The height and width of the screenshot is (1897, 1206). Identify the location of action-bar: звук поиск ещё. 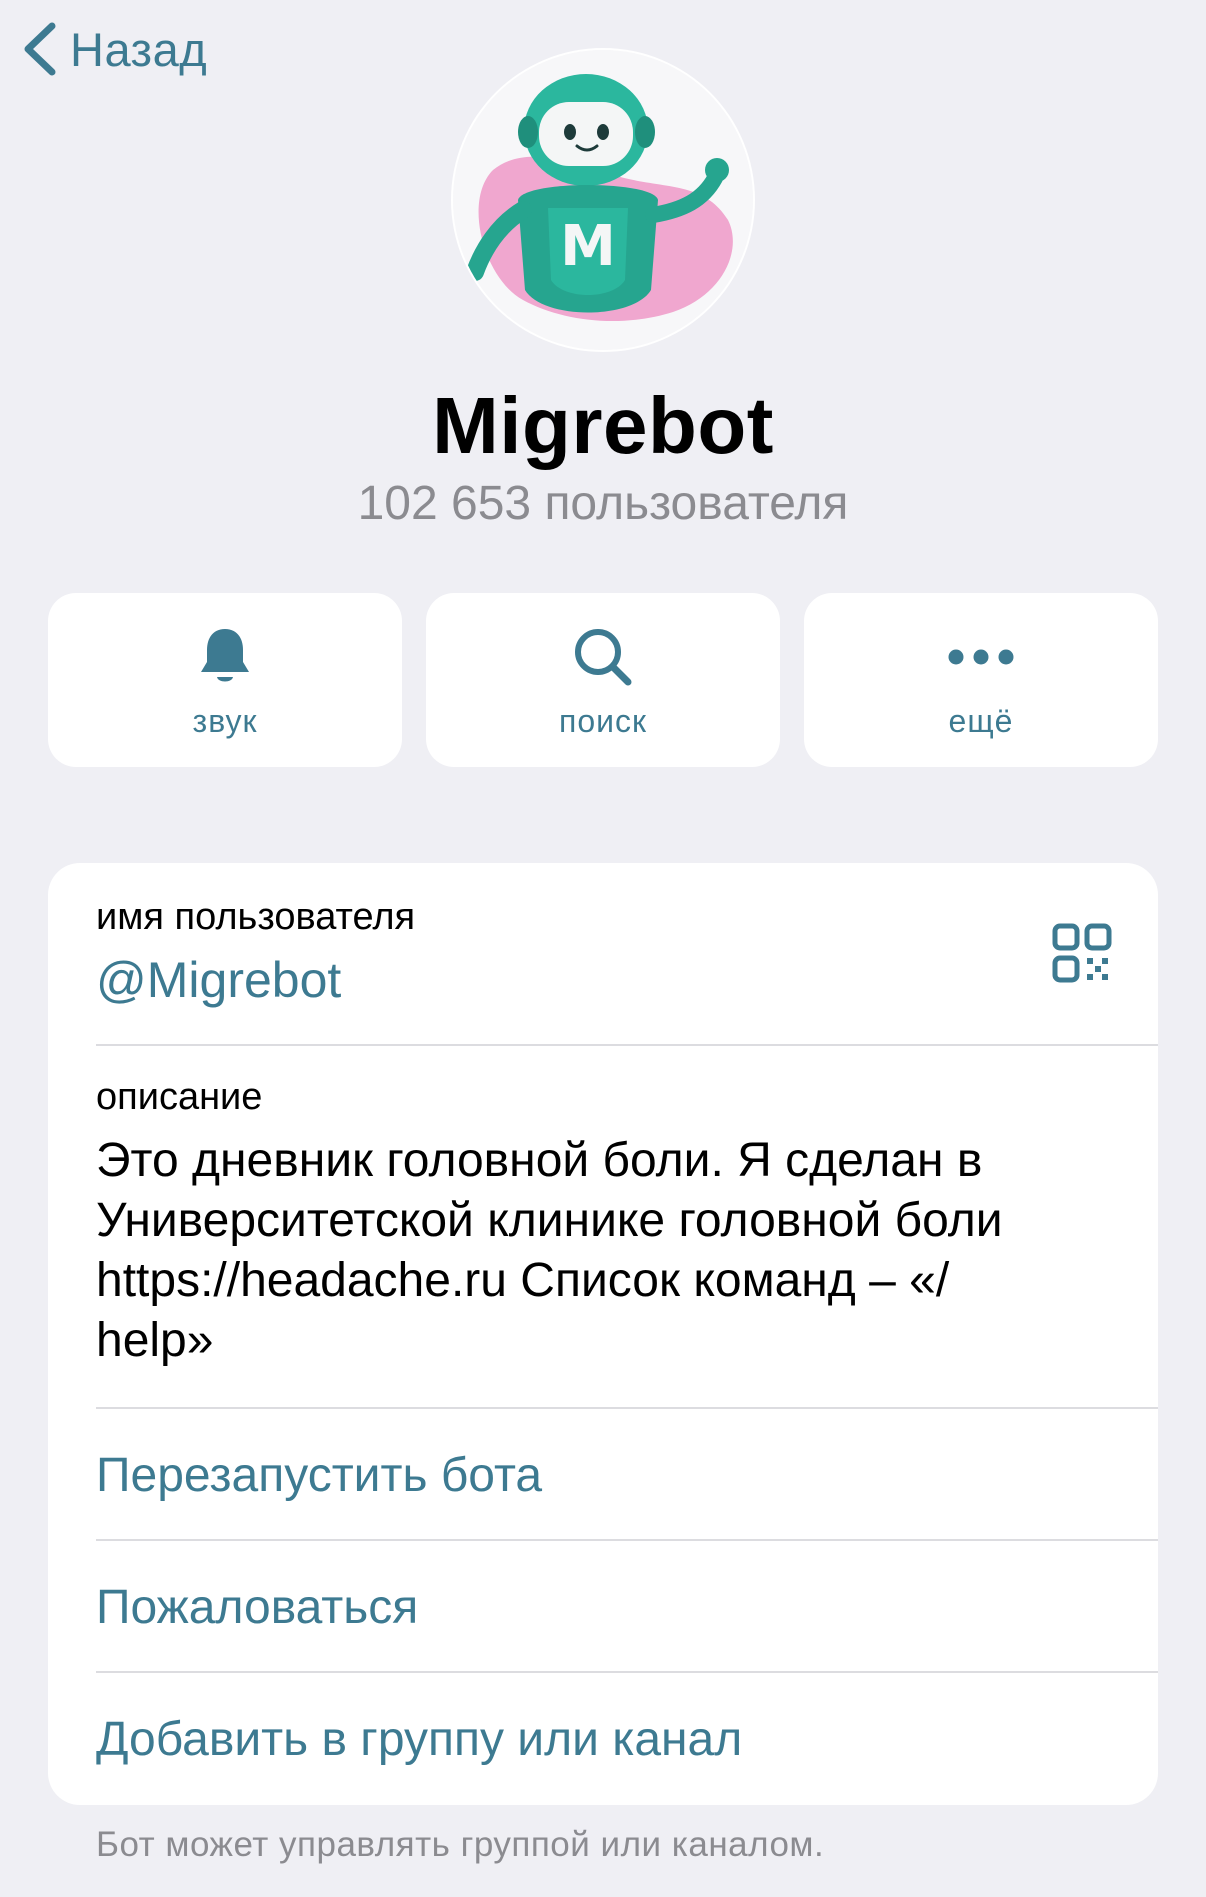
(603, 680).